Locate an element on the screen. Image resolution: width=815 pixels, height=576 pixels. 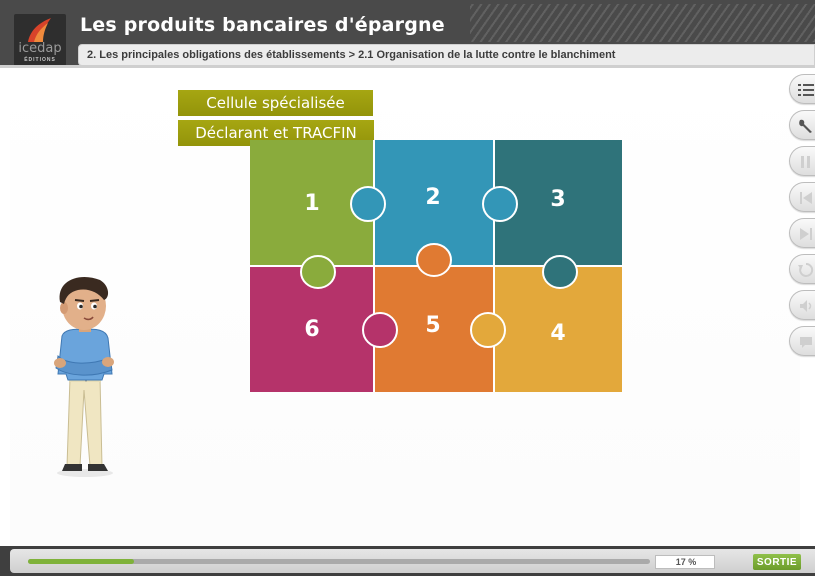
course-title: Les produits bancaires d'épargne is located at coordinates (262, 25).